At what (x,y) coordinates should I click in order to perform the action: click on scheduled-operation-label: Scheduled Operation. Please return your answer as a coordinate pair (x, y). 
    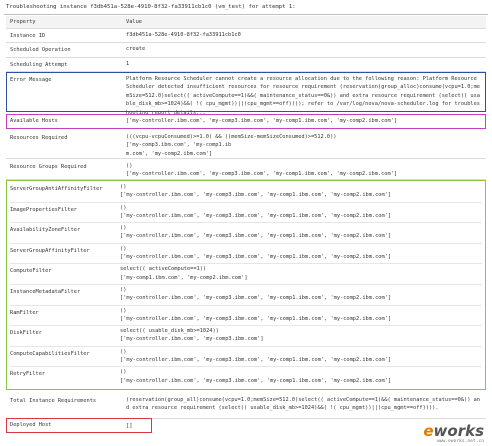
    Looking at the image, I should click on (40, 50).